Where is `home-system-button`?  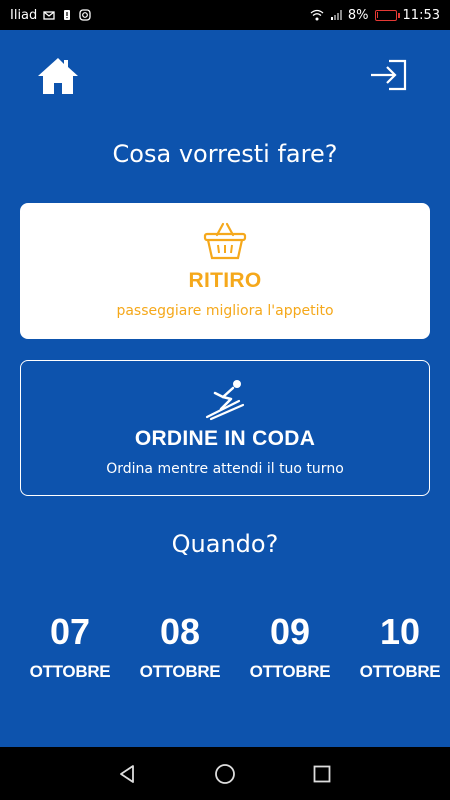 home-system-button is located at coordinates (225, 774).